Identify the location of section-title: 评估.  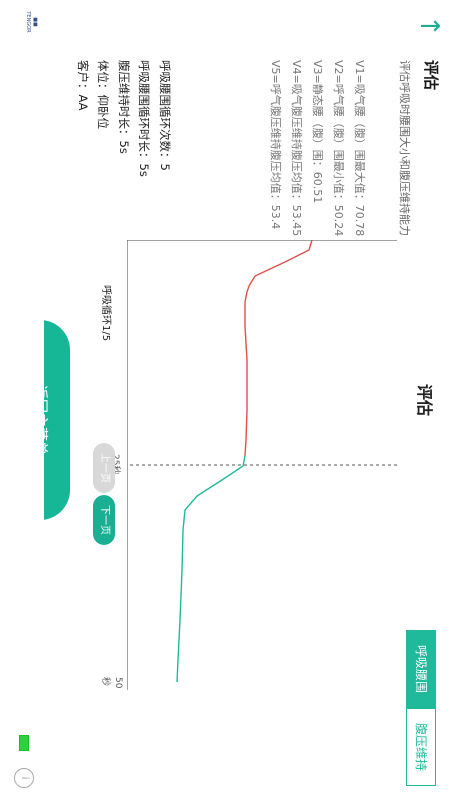
(431, 75).